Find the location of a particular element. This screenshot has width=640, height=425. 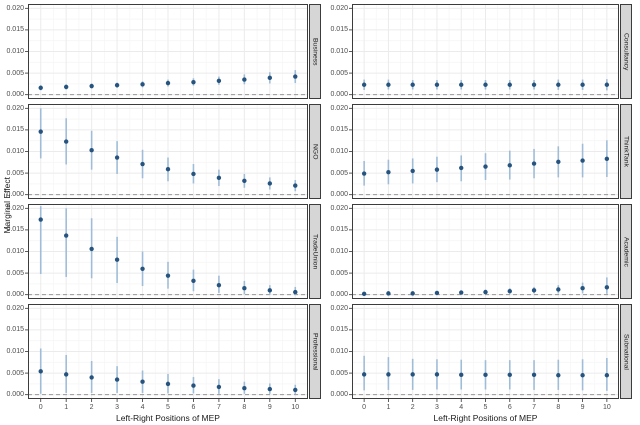

facet-strip-subnational: Subnational is located at coordinates (625, 351).